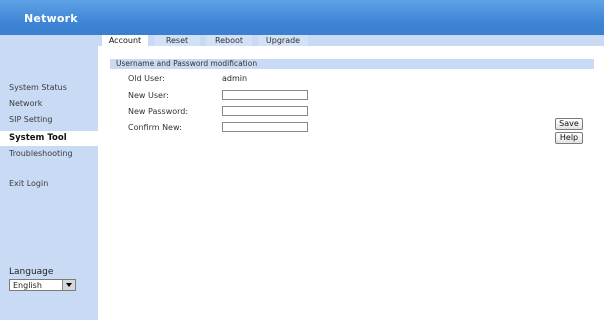 The image size is (604, 320). What do you see at coordinates (265, 95) in the screenshot?
I see `new-user-input` at bounding box center [265, 95].